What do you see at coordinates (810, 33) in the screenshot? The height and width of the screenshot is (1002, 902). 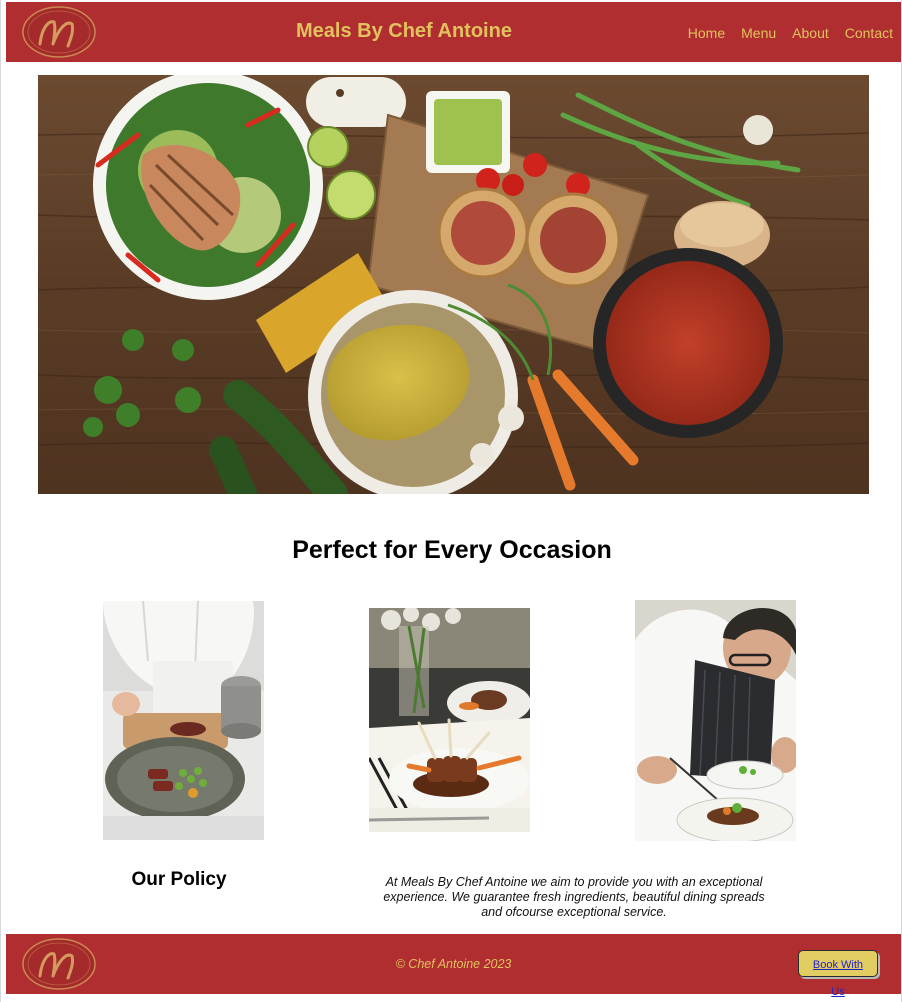 I see `nav-about-link: About` at bounding box center [810, 33].